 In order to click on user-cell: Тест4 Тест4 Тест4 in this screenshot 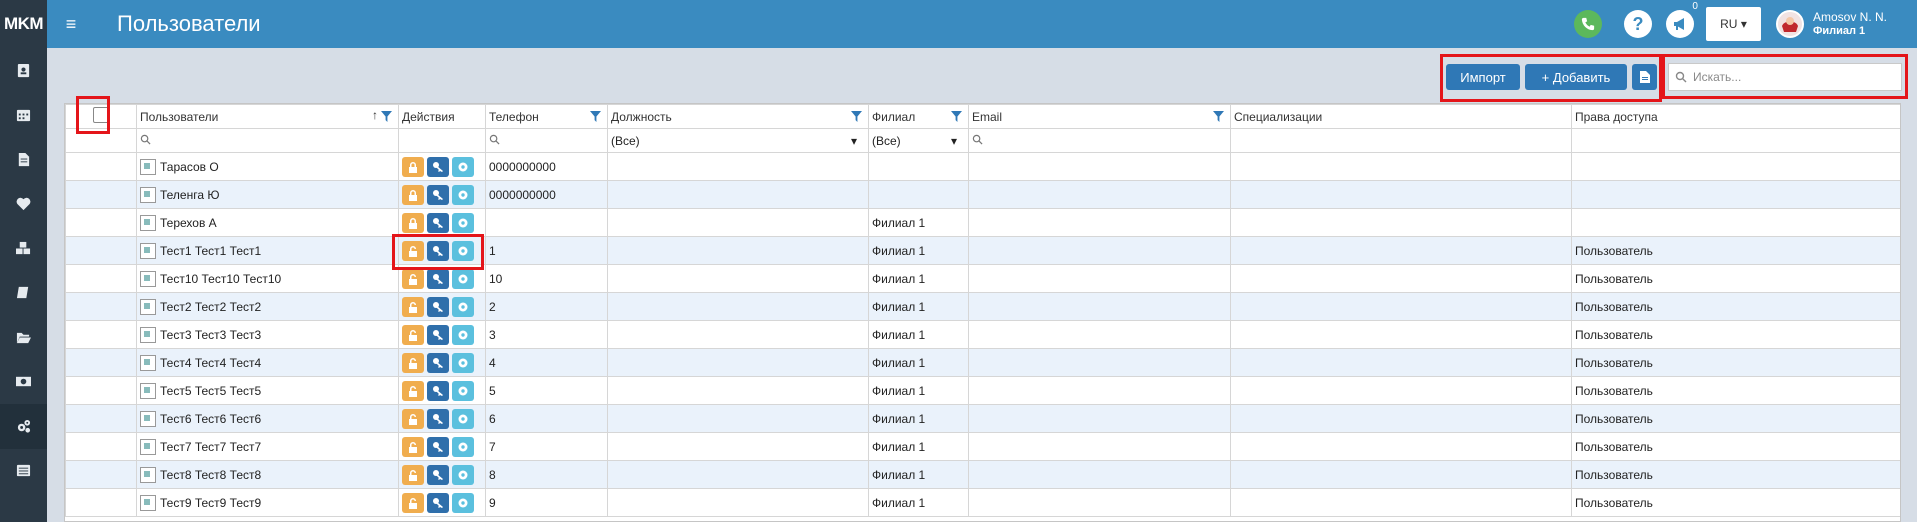, I will do `click(267, 362)`.